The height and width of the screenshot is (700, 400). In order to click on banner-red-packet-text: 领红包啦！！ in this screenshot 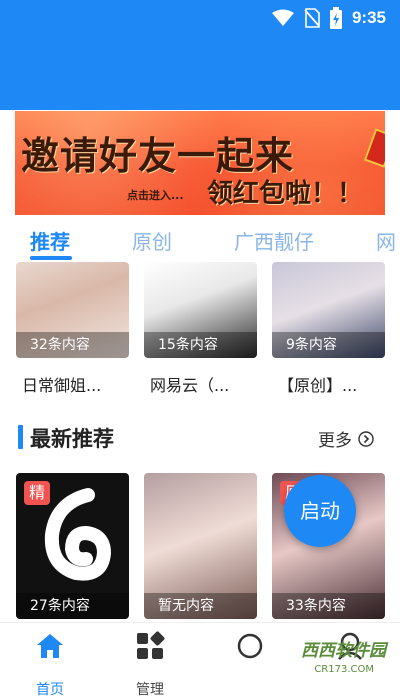, I will do `click(285, 194)`.